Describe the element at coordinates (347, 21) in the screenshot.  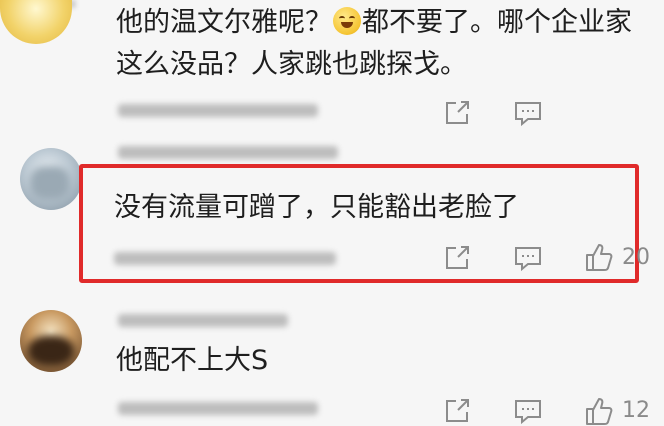
I see `grinning-emoji-icon` at that location.